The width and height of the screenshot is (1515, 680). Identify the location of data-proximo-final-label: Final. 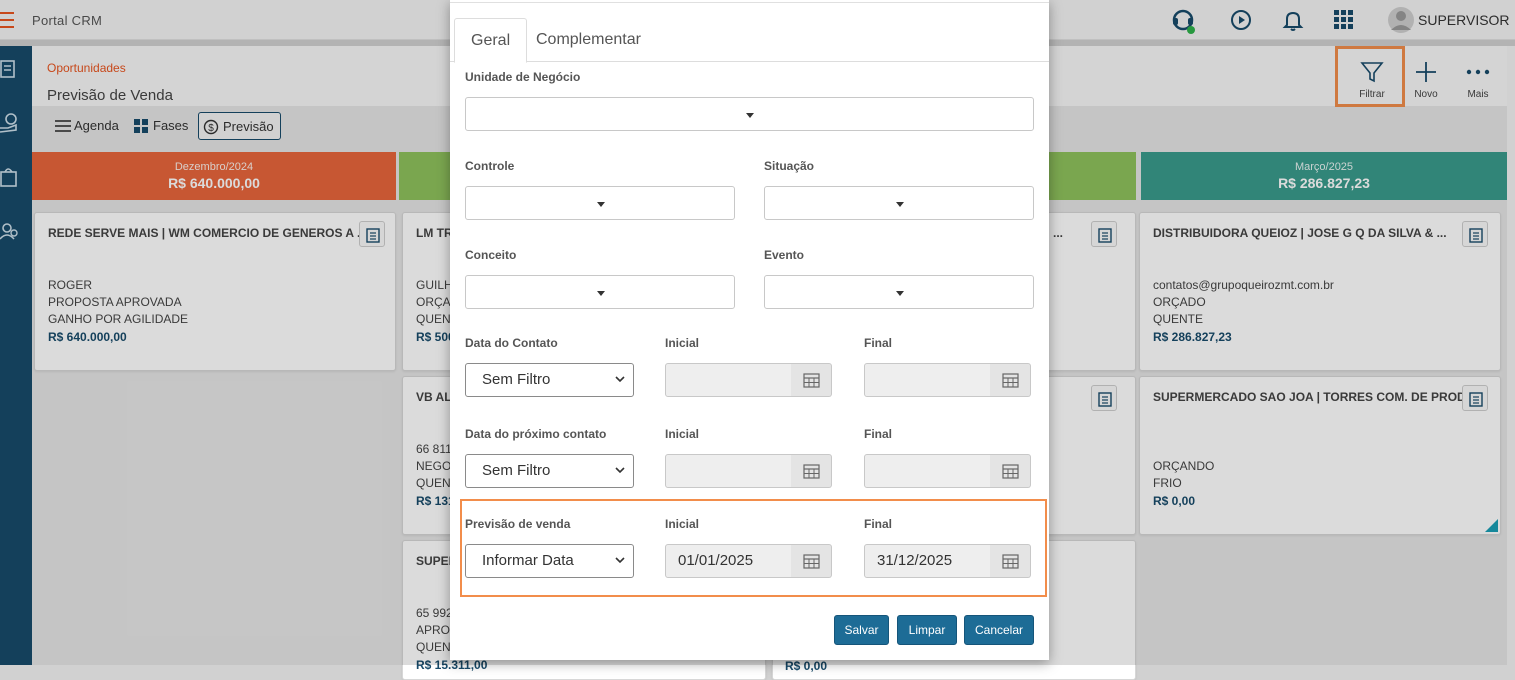
(878, 434).